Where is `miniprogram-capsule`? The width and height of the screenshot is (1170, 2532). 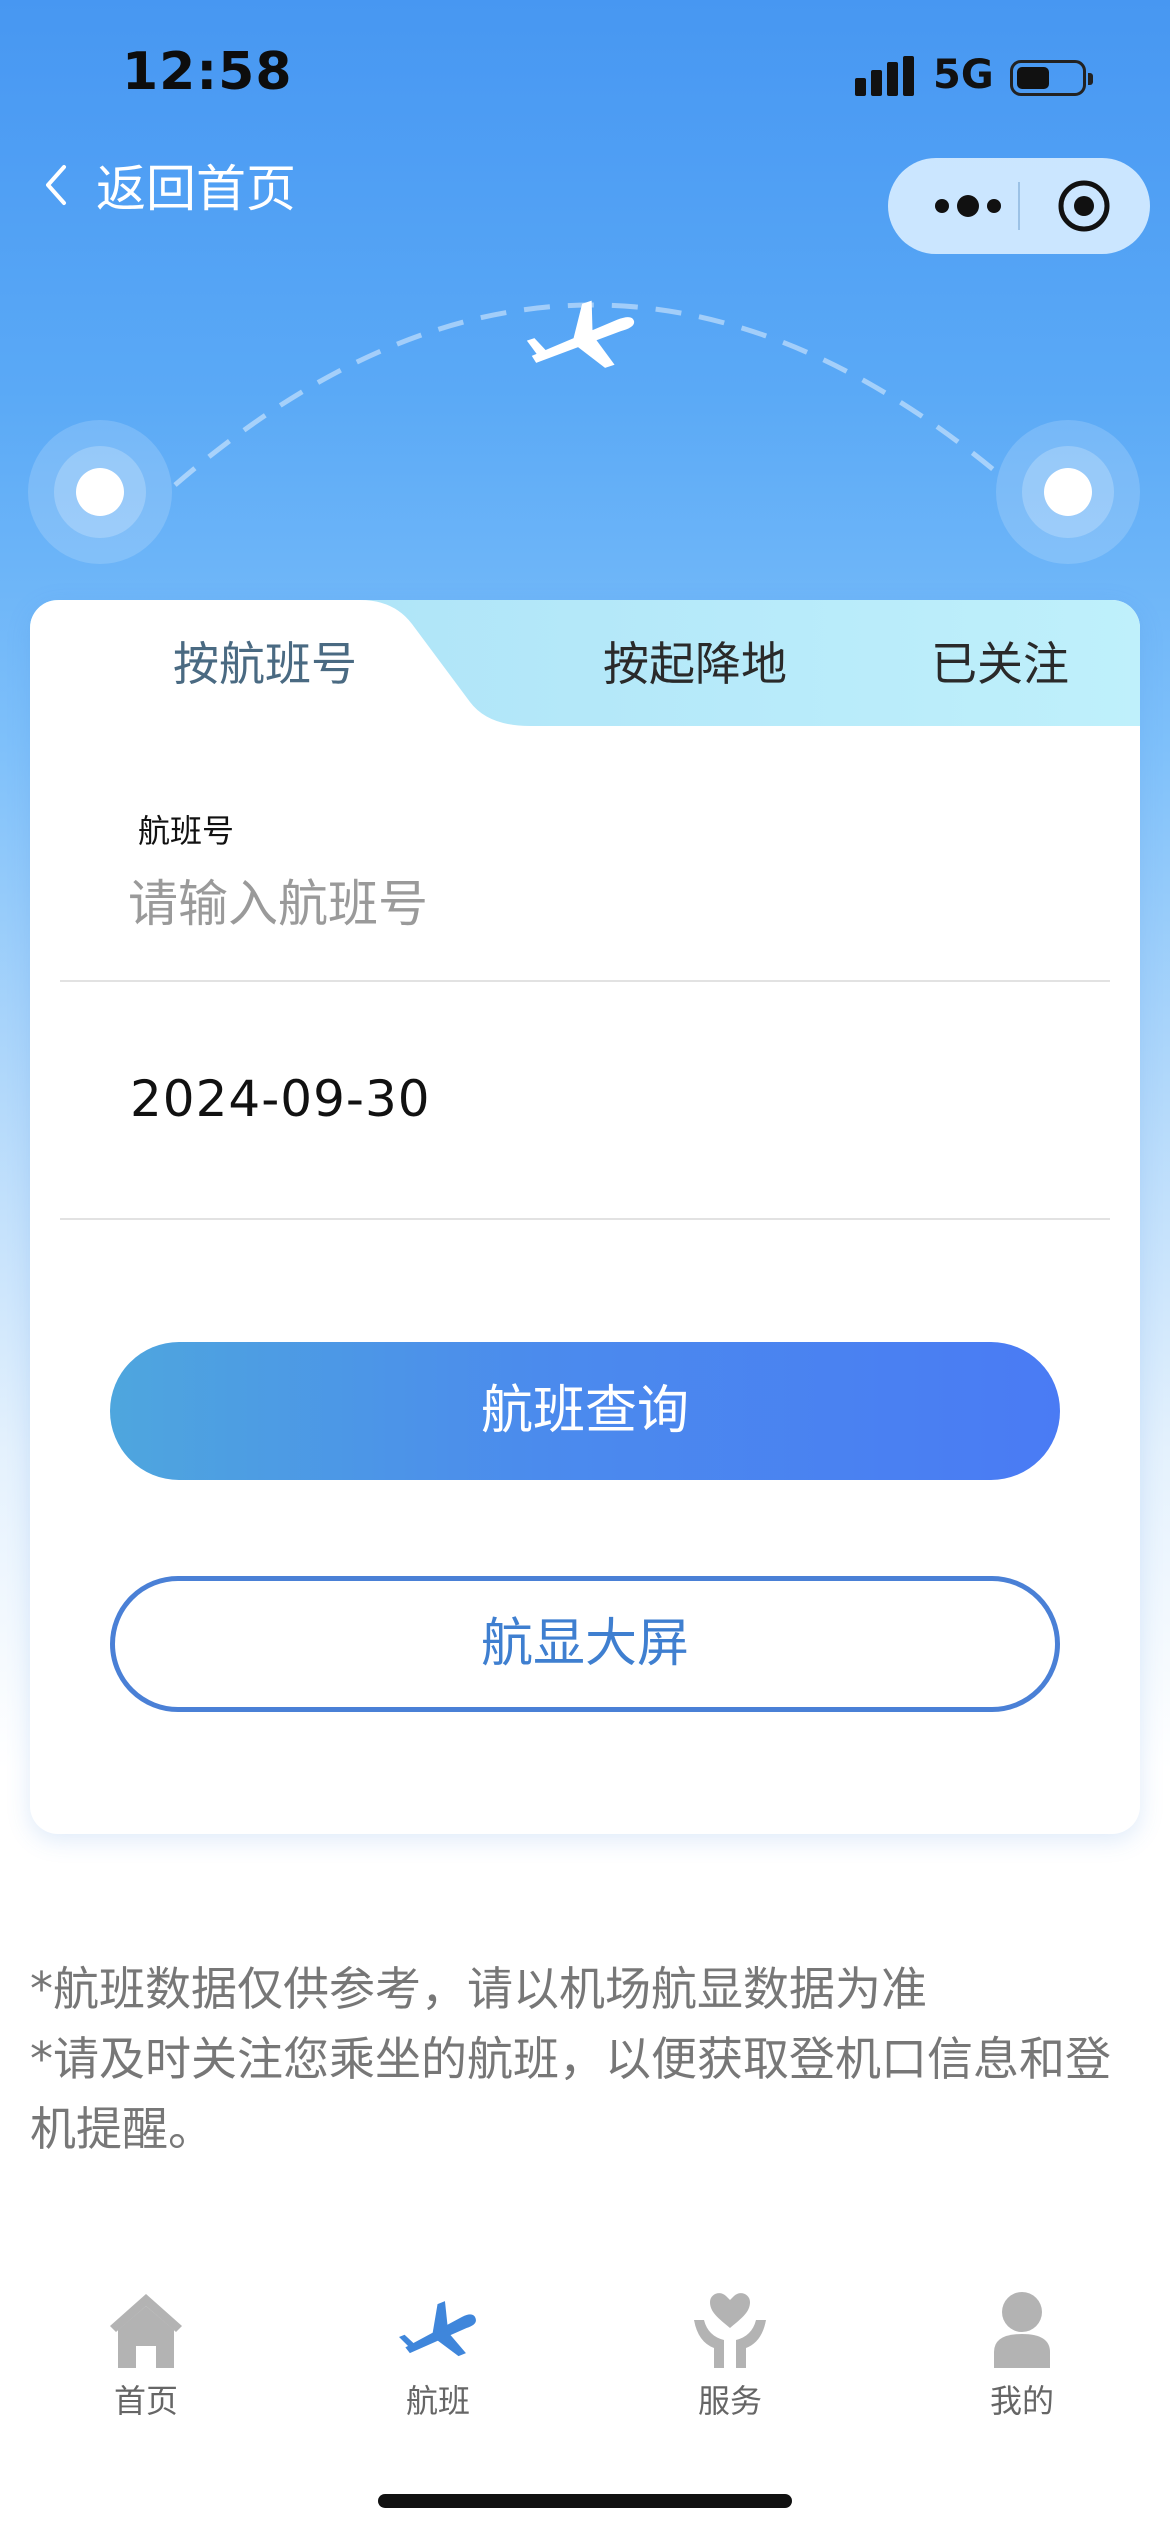
miniprogram-capsule is located at coordinates (1019, 206).